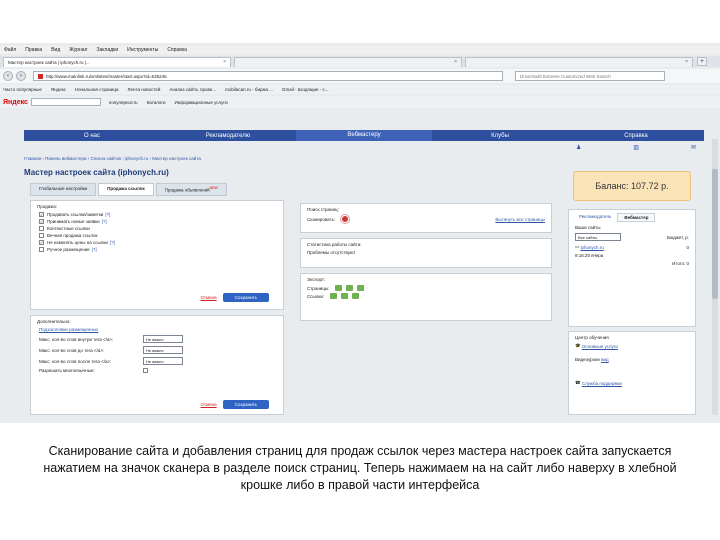  I want to click on words-before-select: Не важно, so click(163, 350).